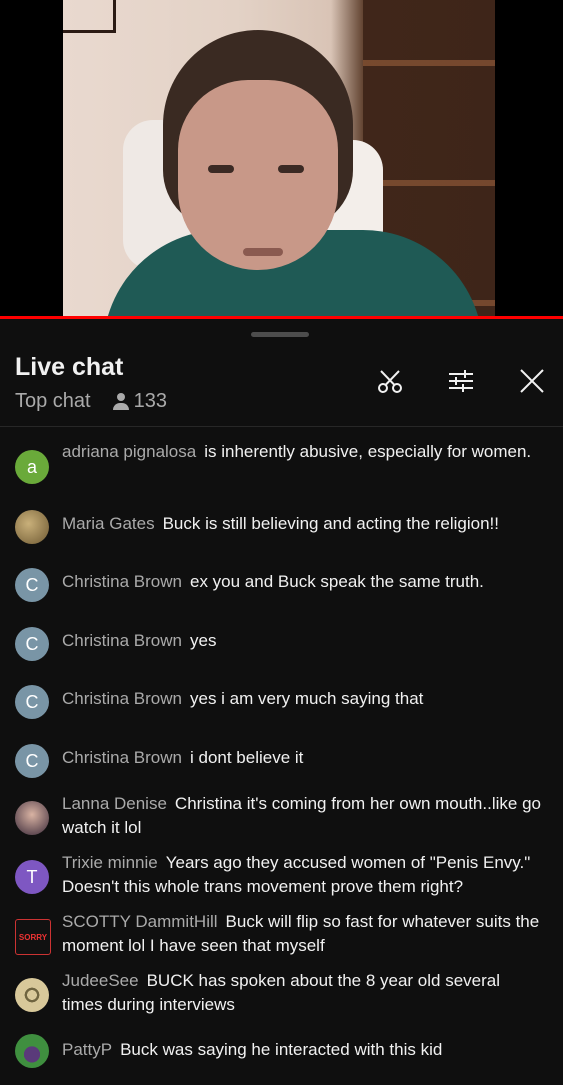  Describe the element at coordinates (150, 401) in the screenshot. I see `viewer-count-value: 133` at that location.